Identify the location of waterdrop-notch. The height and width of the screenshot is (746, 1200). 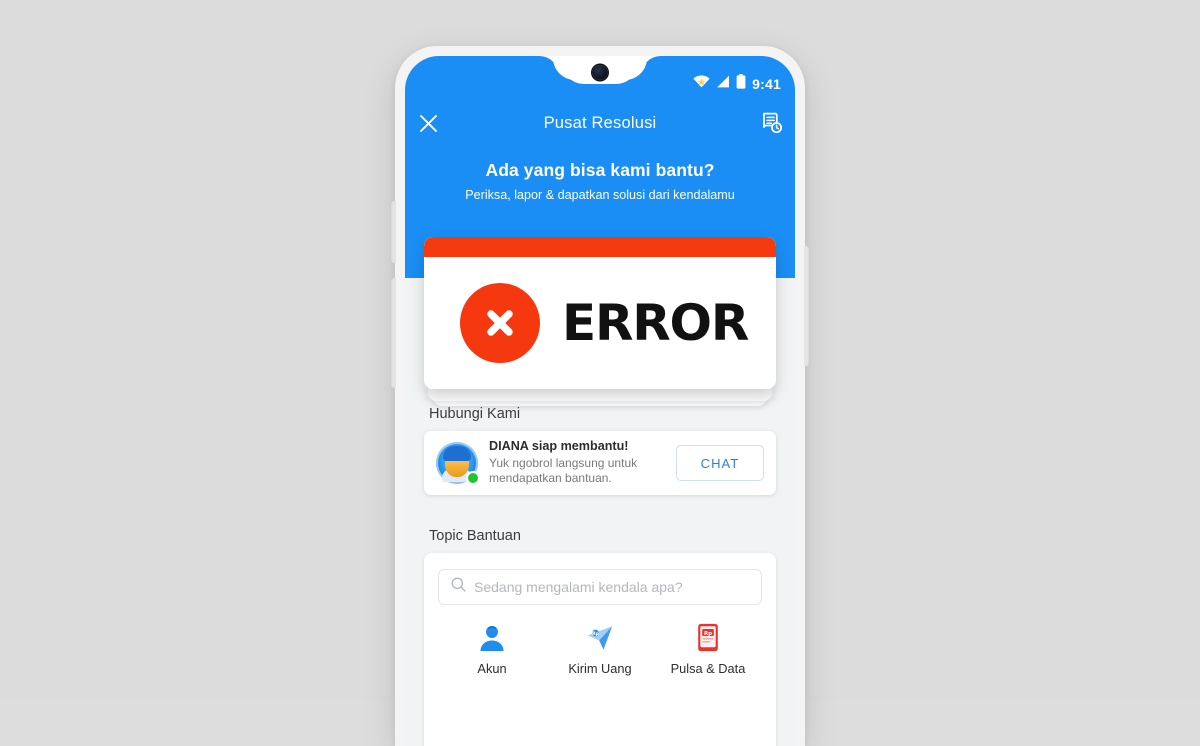
(600, 70).